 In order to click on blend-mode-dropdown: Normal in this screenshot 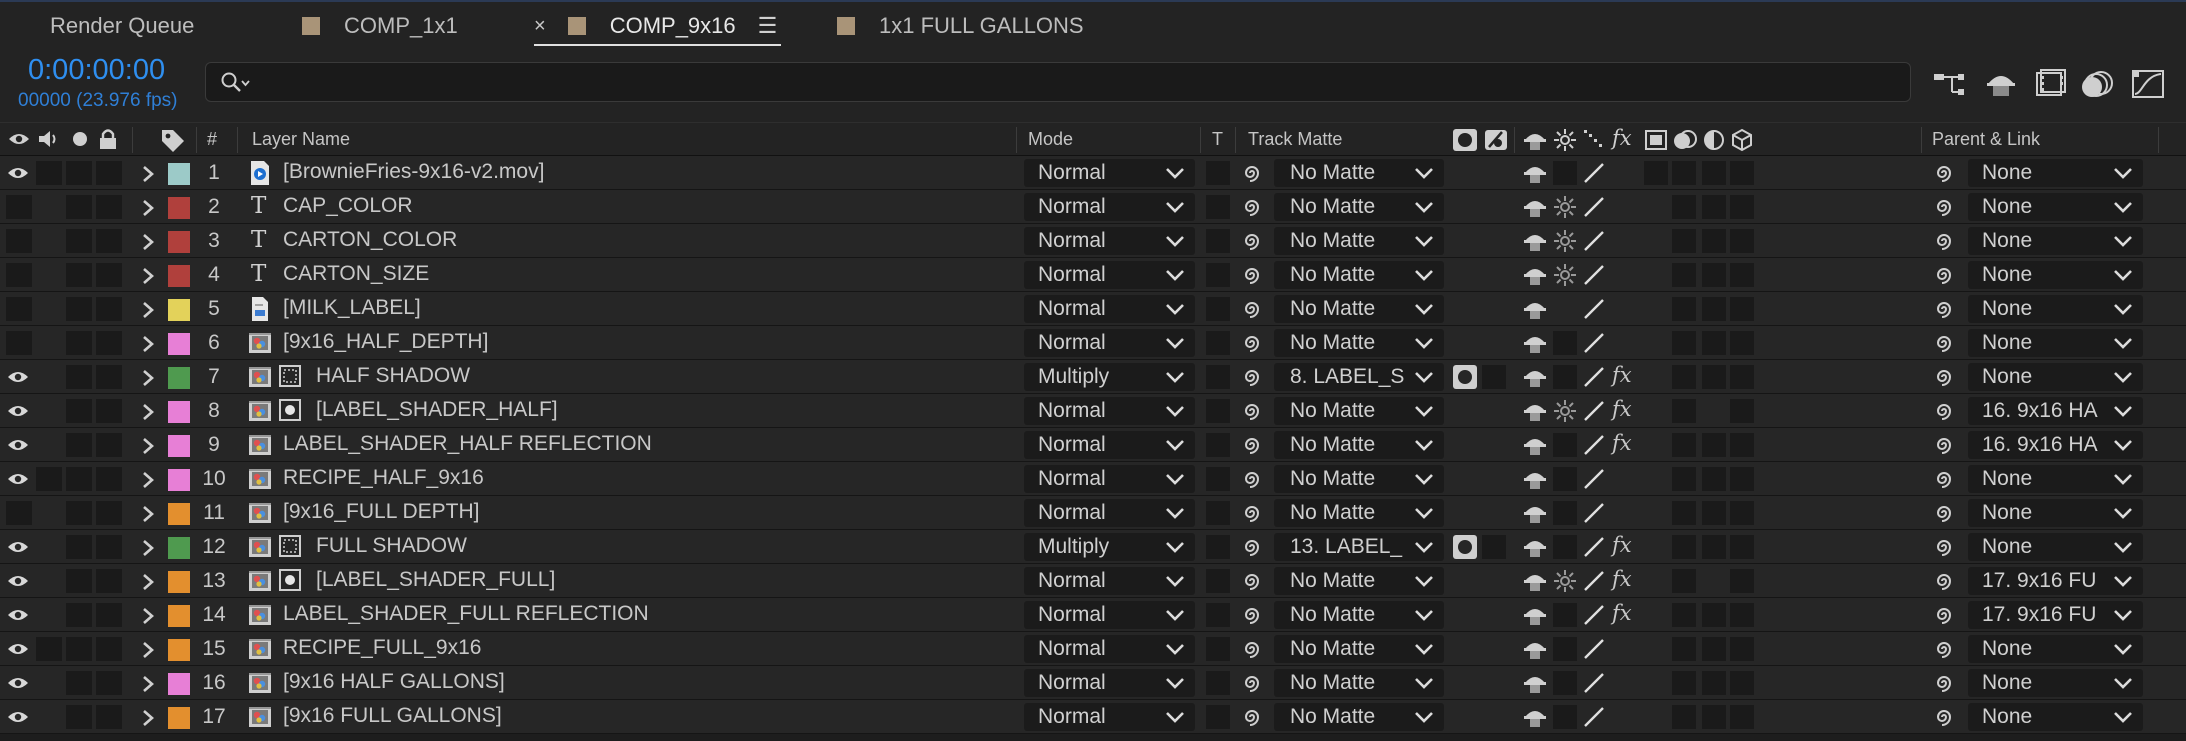, I will do `click(1109, 309)`.